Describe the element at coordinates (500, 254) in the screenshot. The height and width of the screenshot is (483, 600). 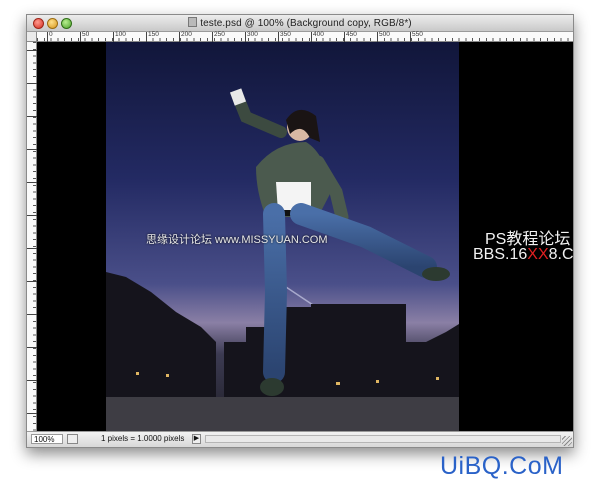
I see `watermark-bbs-prefix: BBS.16` at that location.